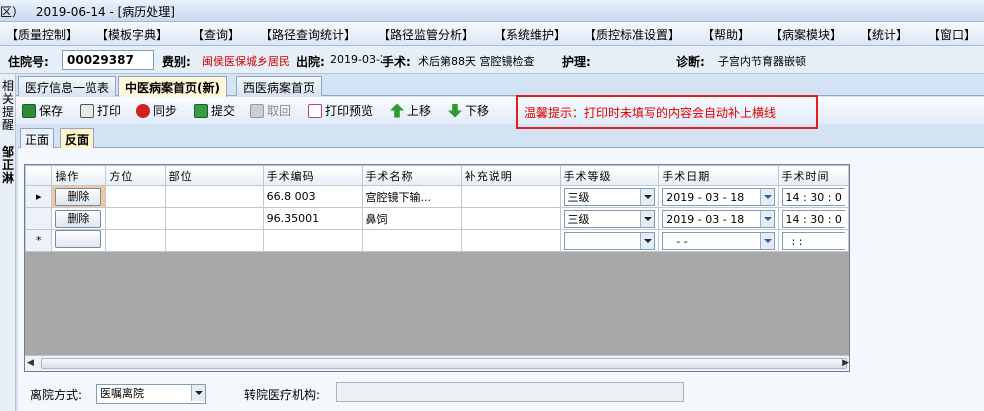  I want to click on col-surgery-code: 手术编码, so click(312, 175).